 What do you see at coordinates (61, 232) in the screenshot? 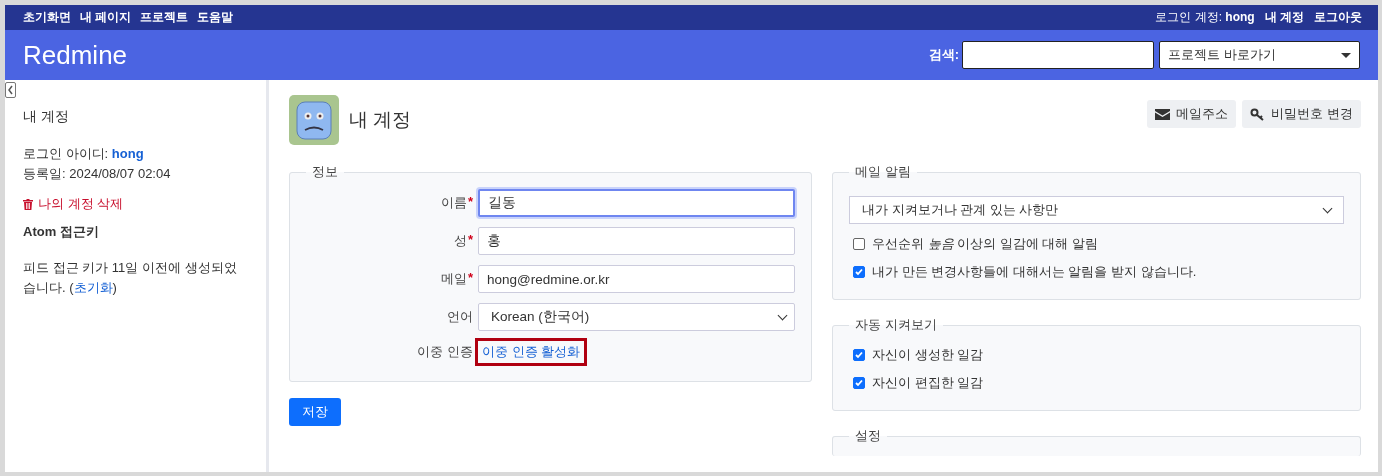
I see `atom-key-heading: Atom 접근키` at bounding box center [61, 232].